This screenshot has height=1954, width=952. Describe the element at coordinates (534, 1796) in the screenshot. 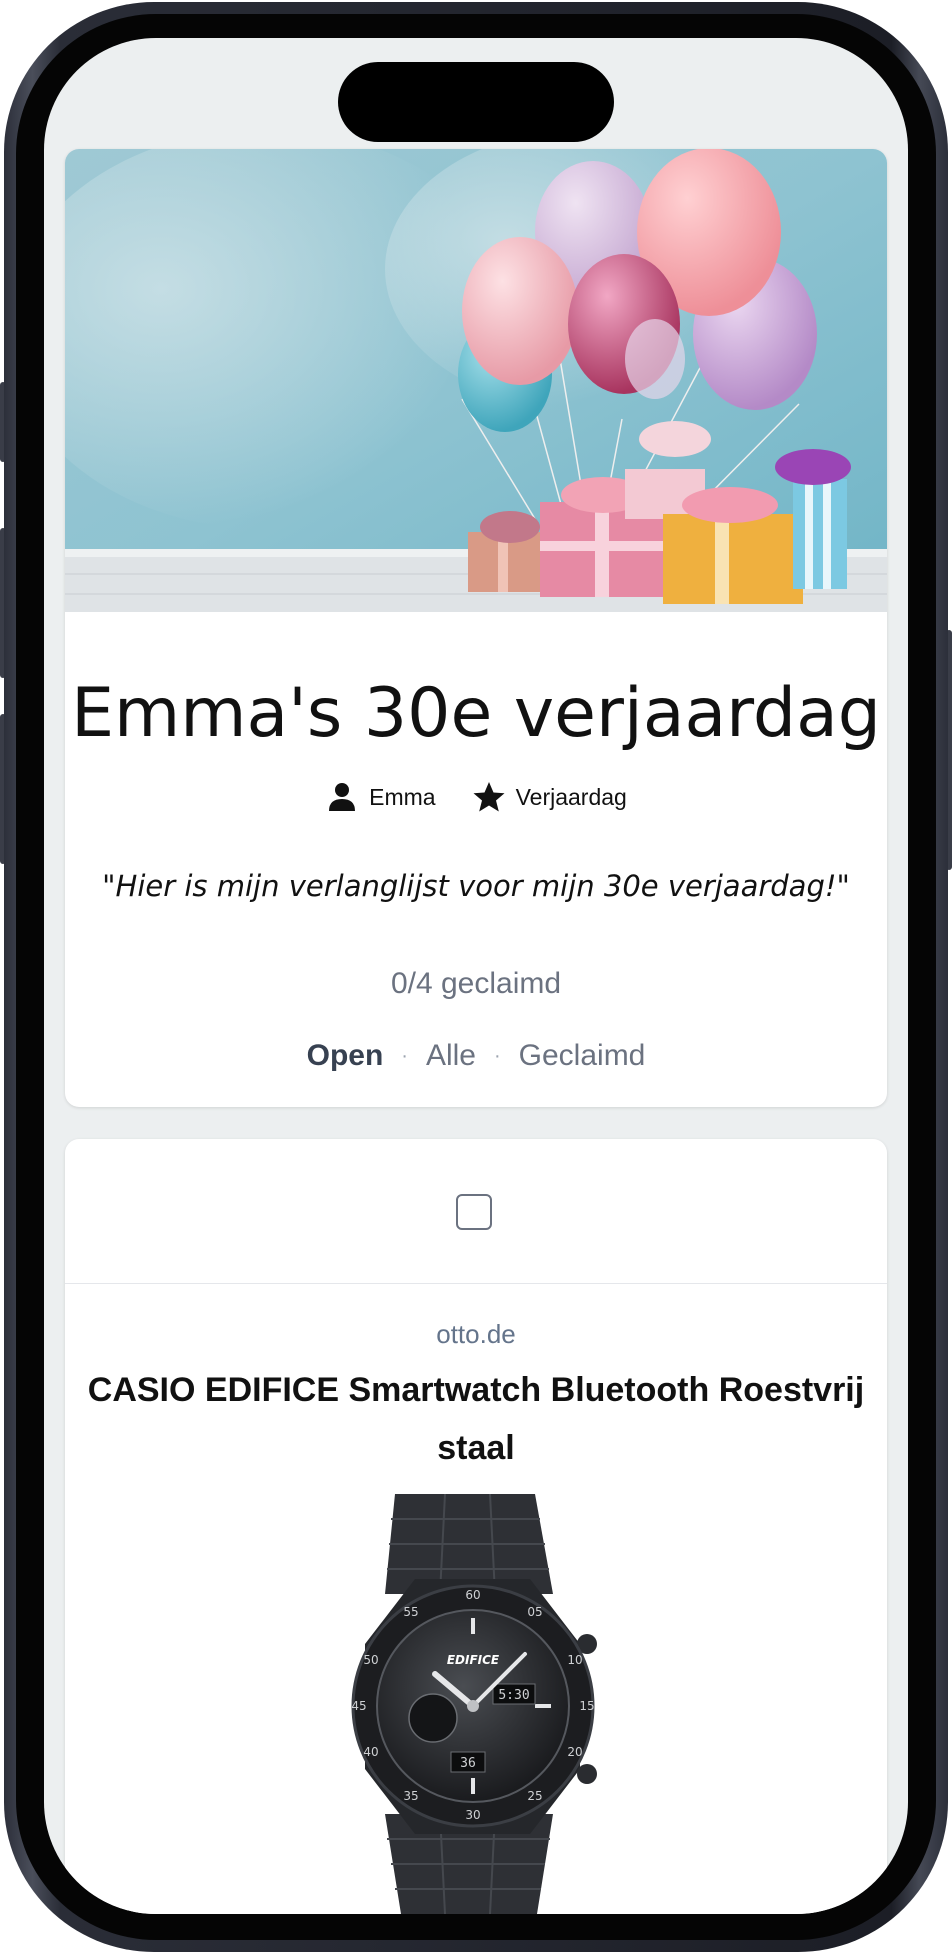

I see `svg-text: 25` at that location.